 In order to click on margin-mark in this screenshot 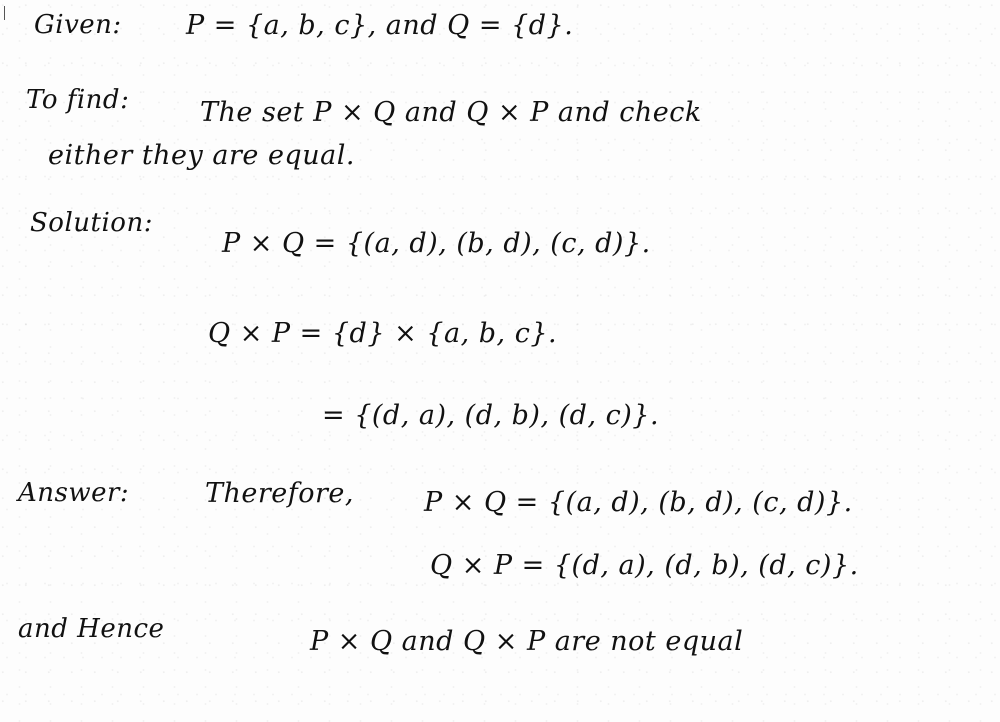, I will do `click(4, 13)`.